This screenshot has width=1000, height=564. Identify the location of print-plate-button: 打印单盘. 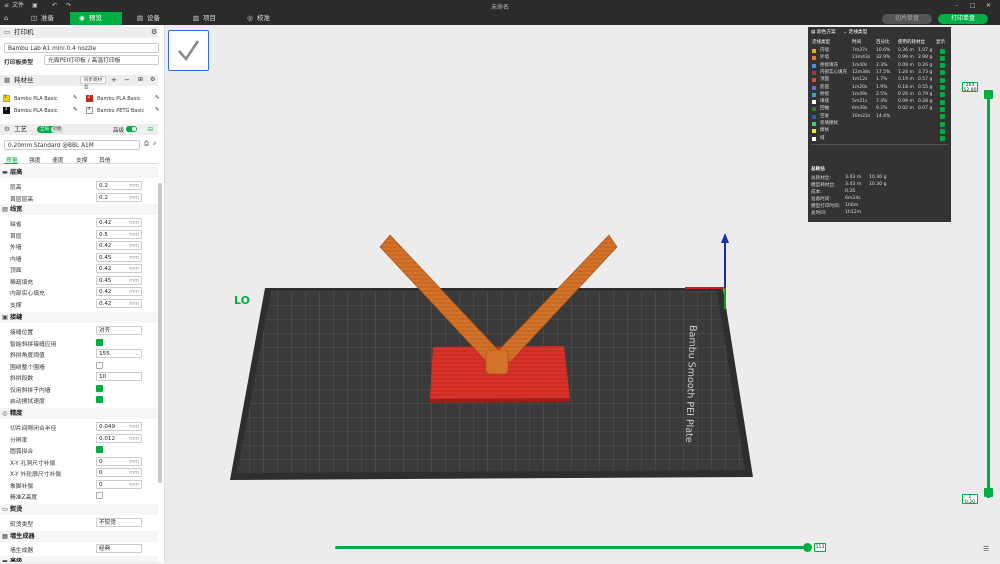
(963, 19).